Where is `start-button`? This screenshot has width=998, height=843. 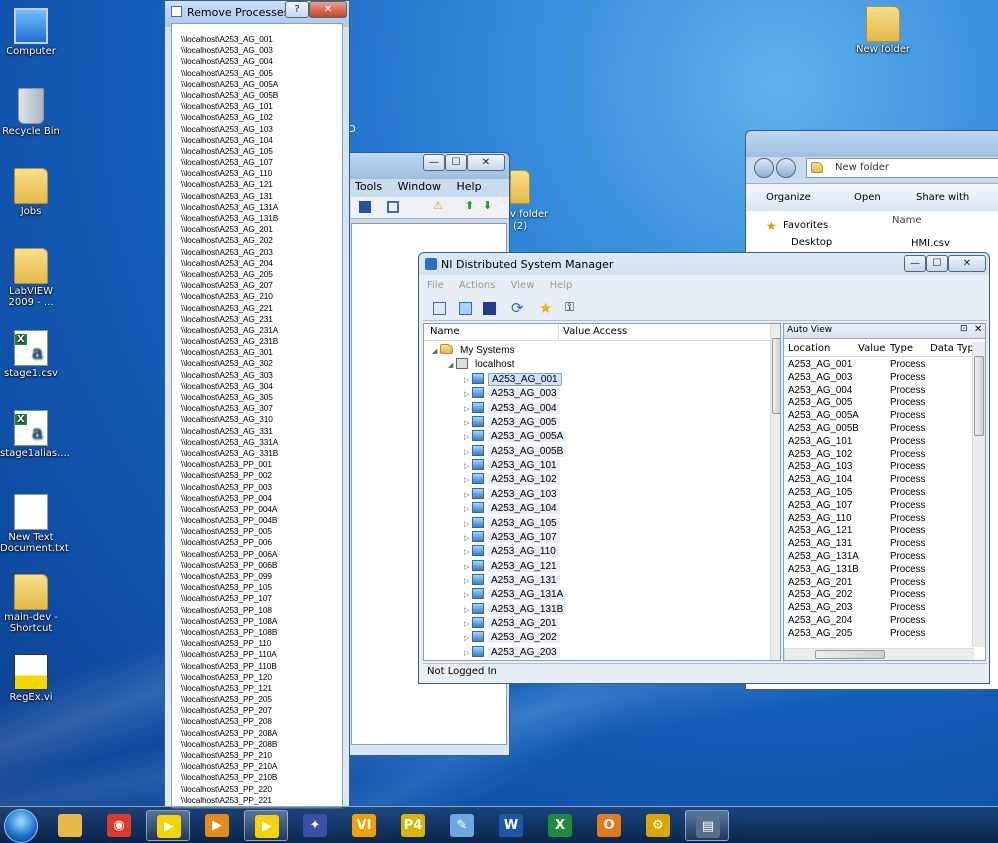 start-button is located at coordinates (21, 826).